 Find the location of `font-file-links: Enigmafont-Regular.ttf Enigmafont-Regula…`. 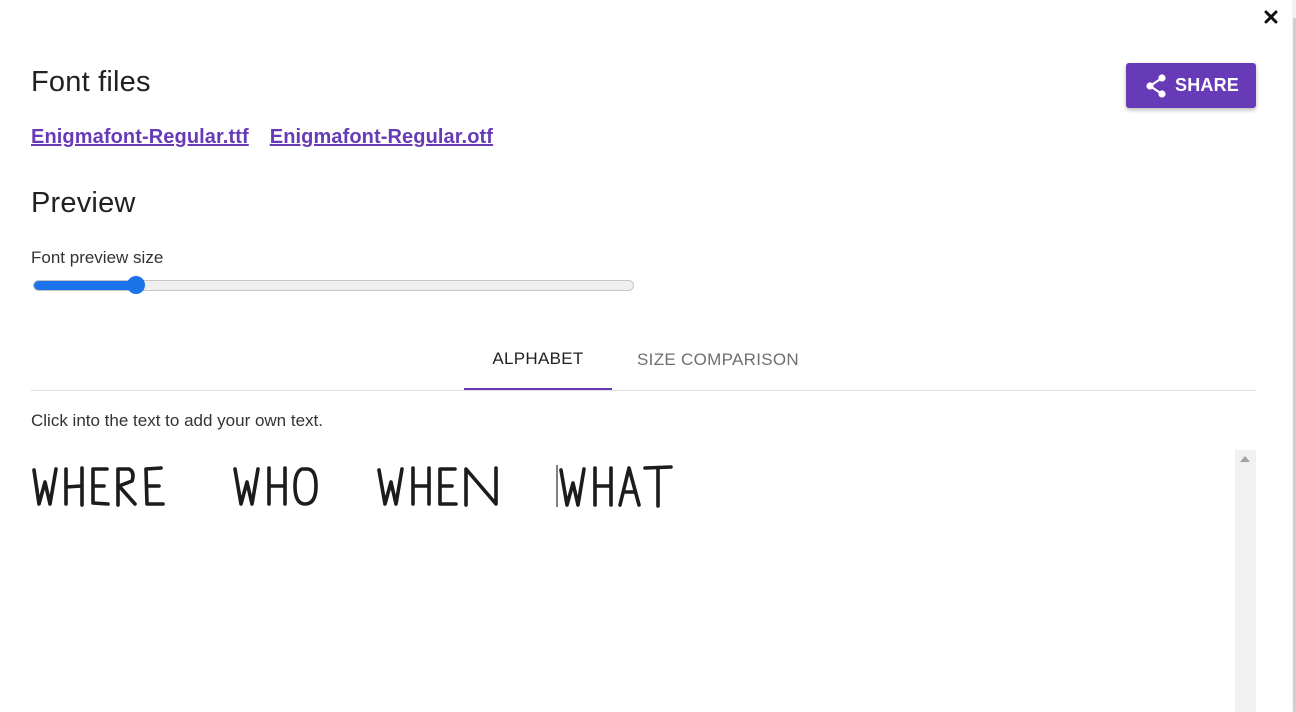

font-file-links: Enigmafont-Regular.ttf Enigmafont-Regula… is located at coordinates (262, 137).